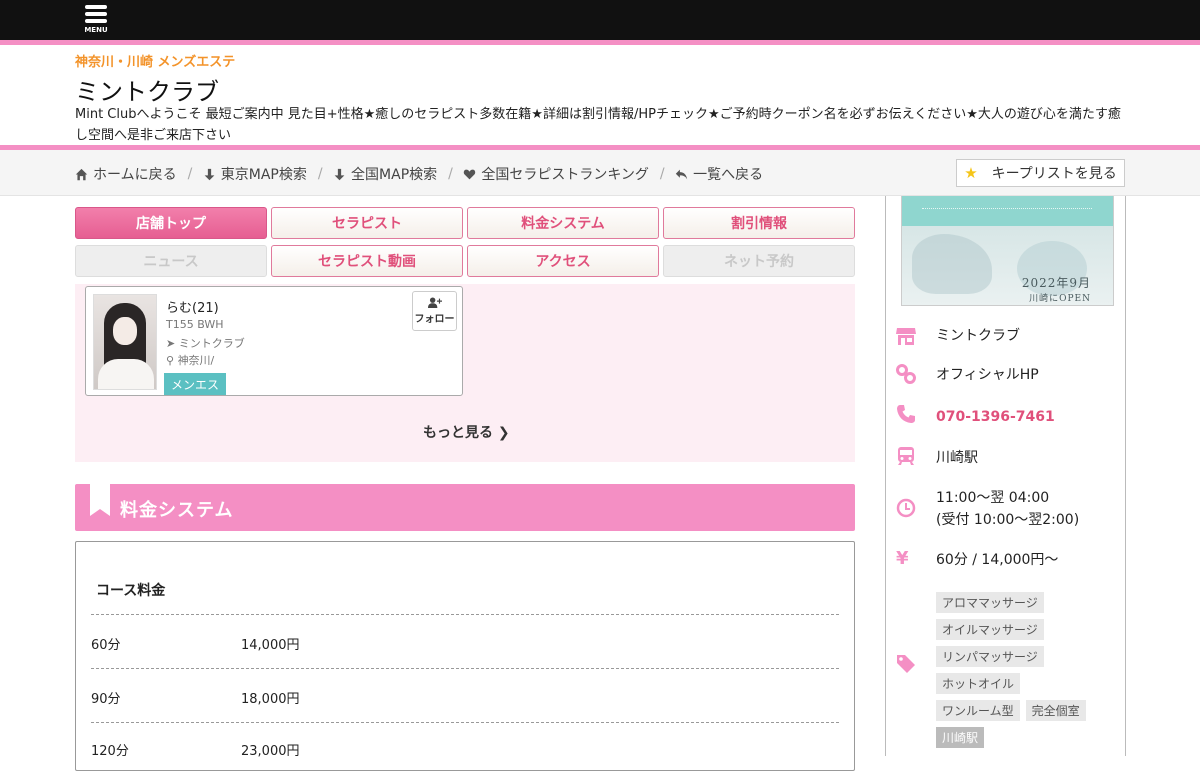  Describe the element at coordinates (952, 264) in the screenshot. I see `banner-decoration` at that location.